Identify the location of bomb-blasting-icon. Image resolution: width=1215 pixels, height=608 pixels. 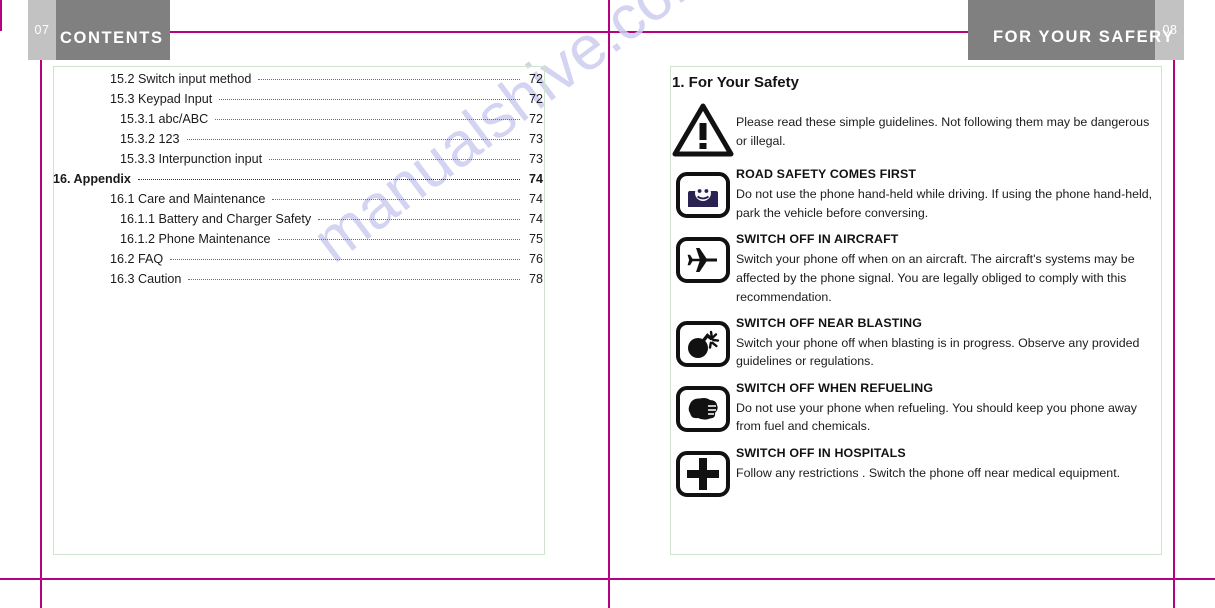
(703, 344).